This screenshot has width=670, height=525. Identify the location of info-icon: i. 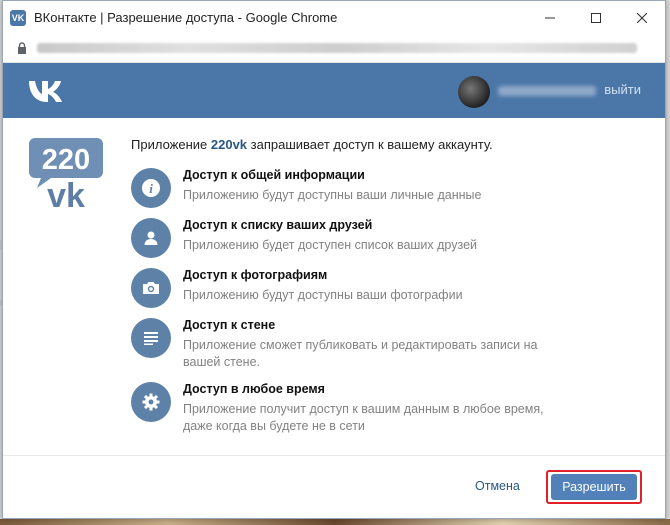
(151, 188).